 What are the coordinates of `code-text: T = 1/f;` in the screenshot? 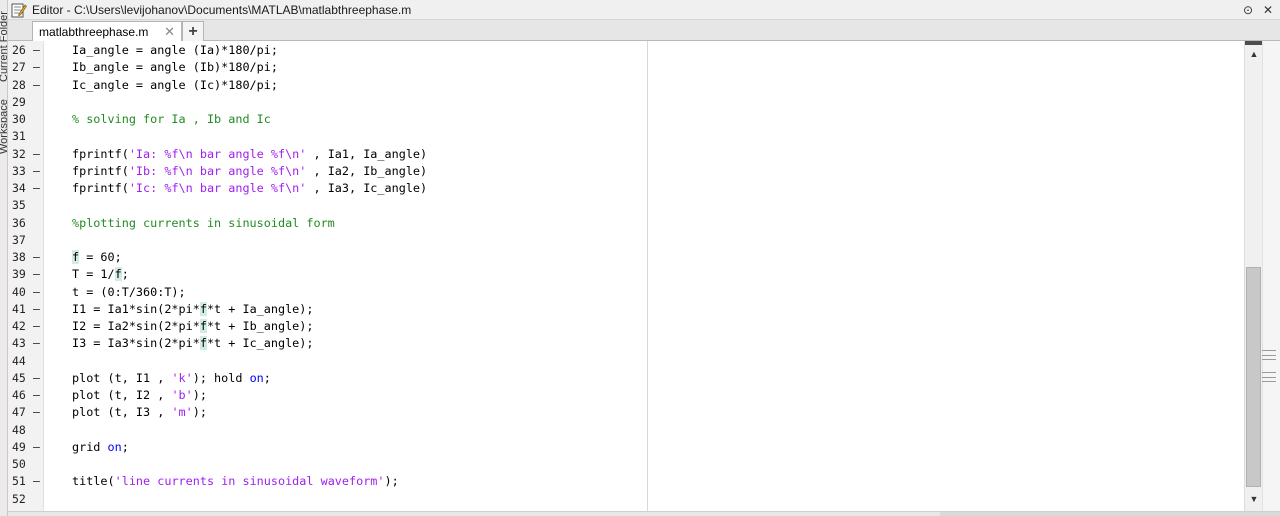 It's located at (100, 274).